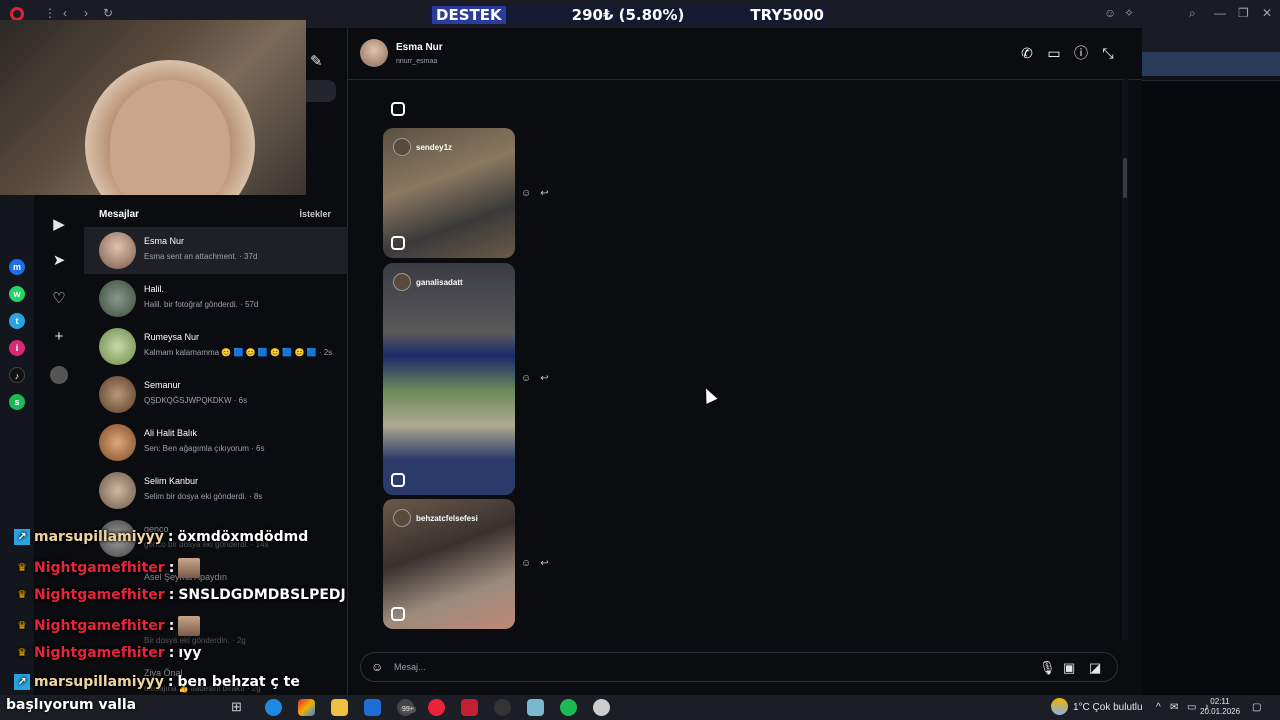  I want to click on obs-icon, so click(502, 707).